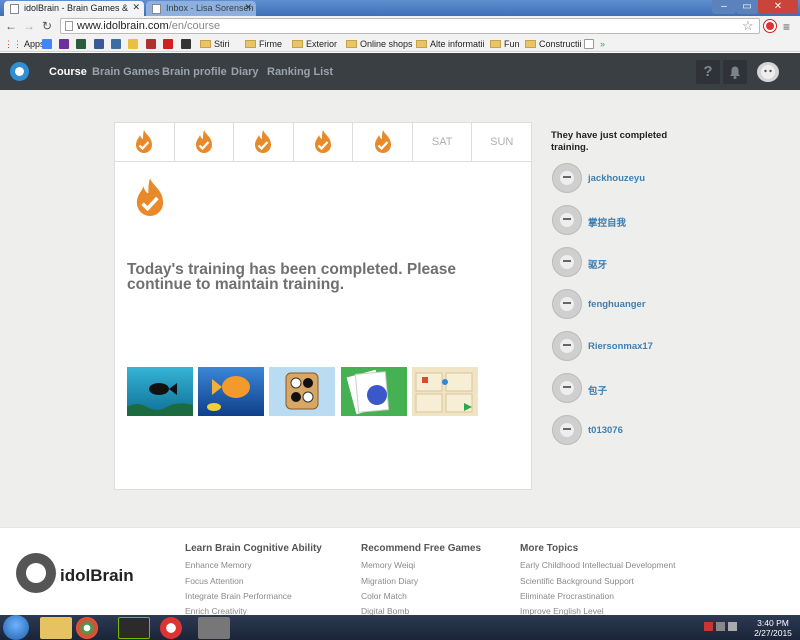  What do you see at coordinates (74, 8) in the screenshot?
I see `browser-tab-active: idolBrain - Brain Games & ✕` at bounding box center [74, 8].